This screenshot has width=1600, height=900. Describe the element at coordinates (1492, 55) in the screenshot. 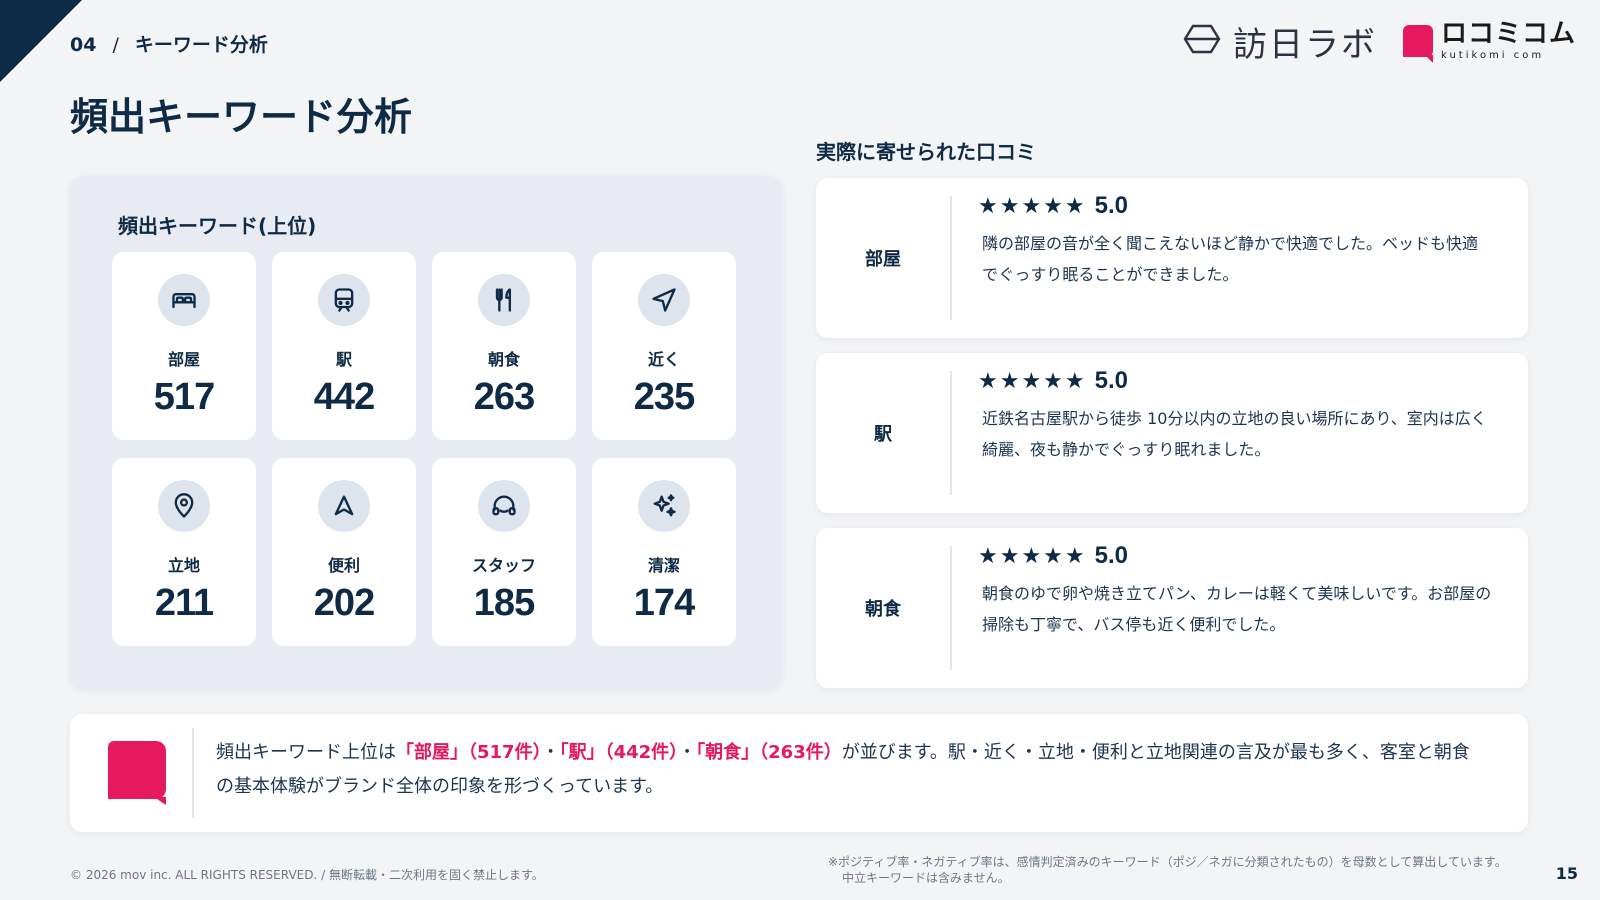

I see `partner-logo-sub: kutikomi com` at that location.